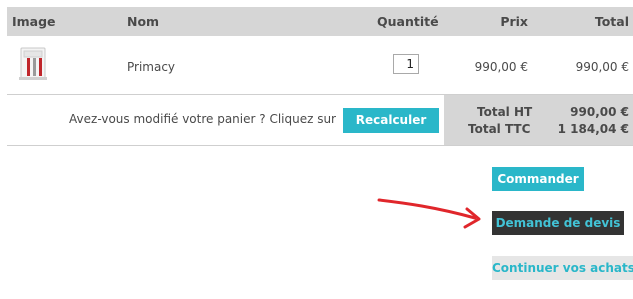 The width and height of the screenshot is (633, 299). What do you see at coordinates (391, 120) in the screenshot?
I see `recalculate-button: Recalculer` at bounding box center [391, 120].